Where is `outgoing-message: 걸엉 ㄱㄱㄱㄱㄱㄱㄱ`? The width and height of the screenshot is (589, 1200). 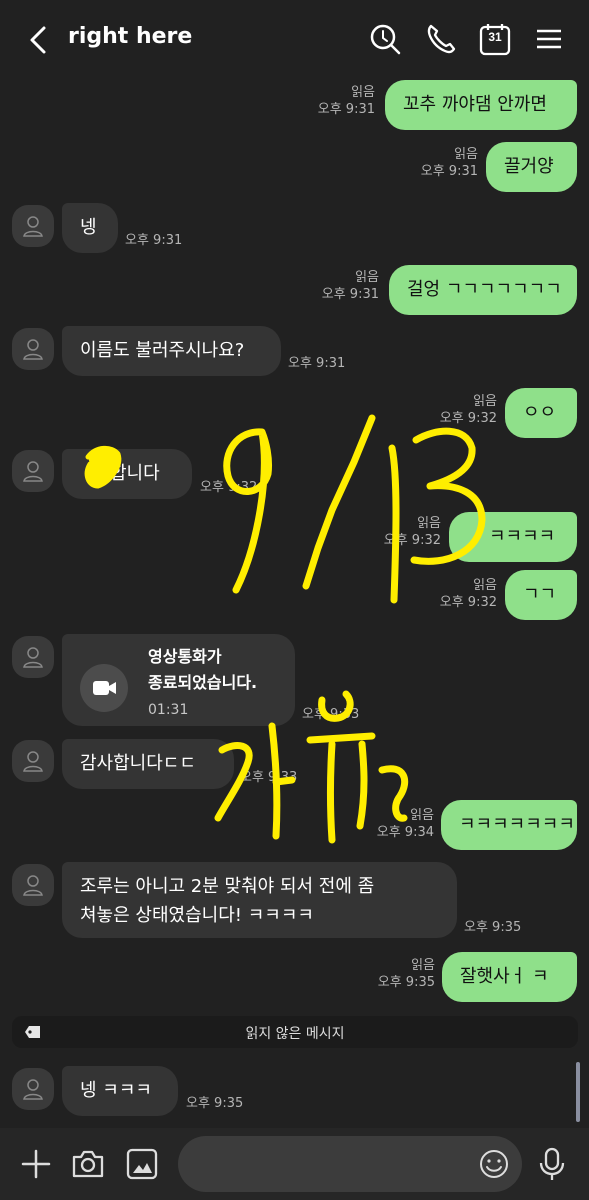 outgoing-message: 걸엉 ㄱㄱㄱㄱㄱㄱㄱ is located at coordinates (483, 290).